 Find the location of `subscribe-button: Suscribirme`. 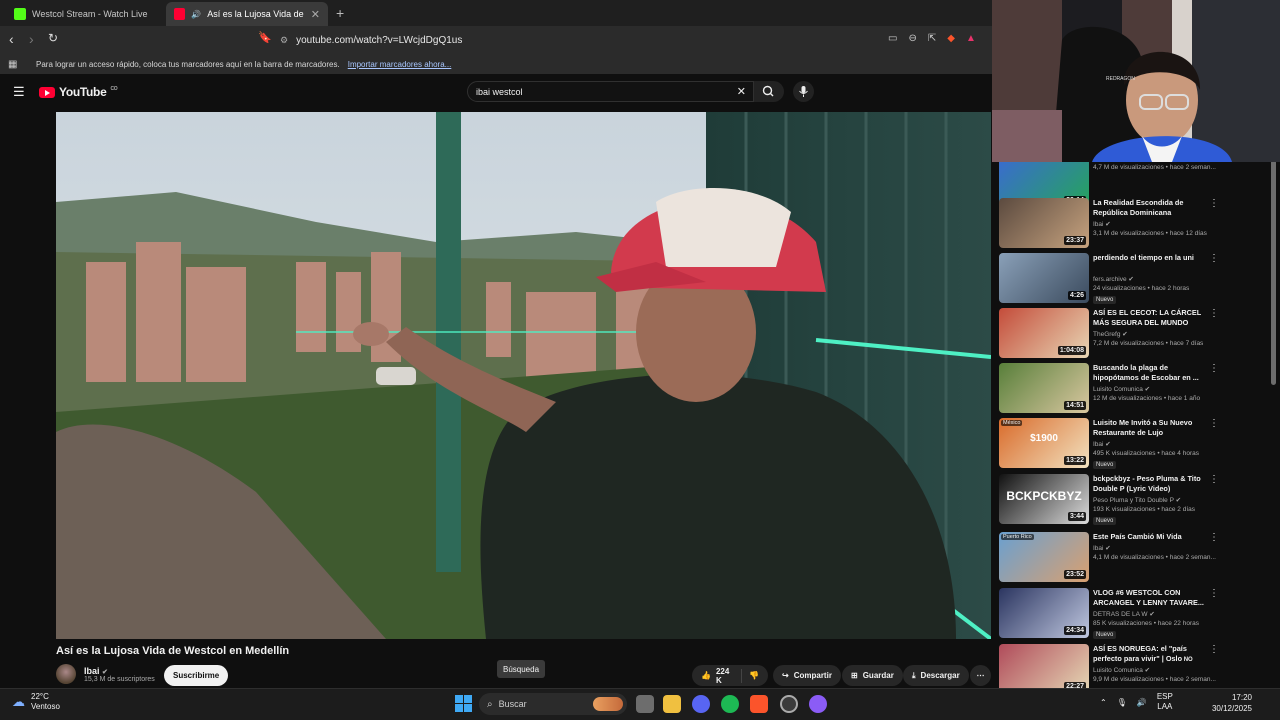

subscribe-button: Suscribirme is located at coordinates (196, 675).